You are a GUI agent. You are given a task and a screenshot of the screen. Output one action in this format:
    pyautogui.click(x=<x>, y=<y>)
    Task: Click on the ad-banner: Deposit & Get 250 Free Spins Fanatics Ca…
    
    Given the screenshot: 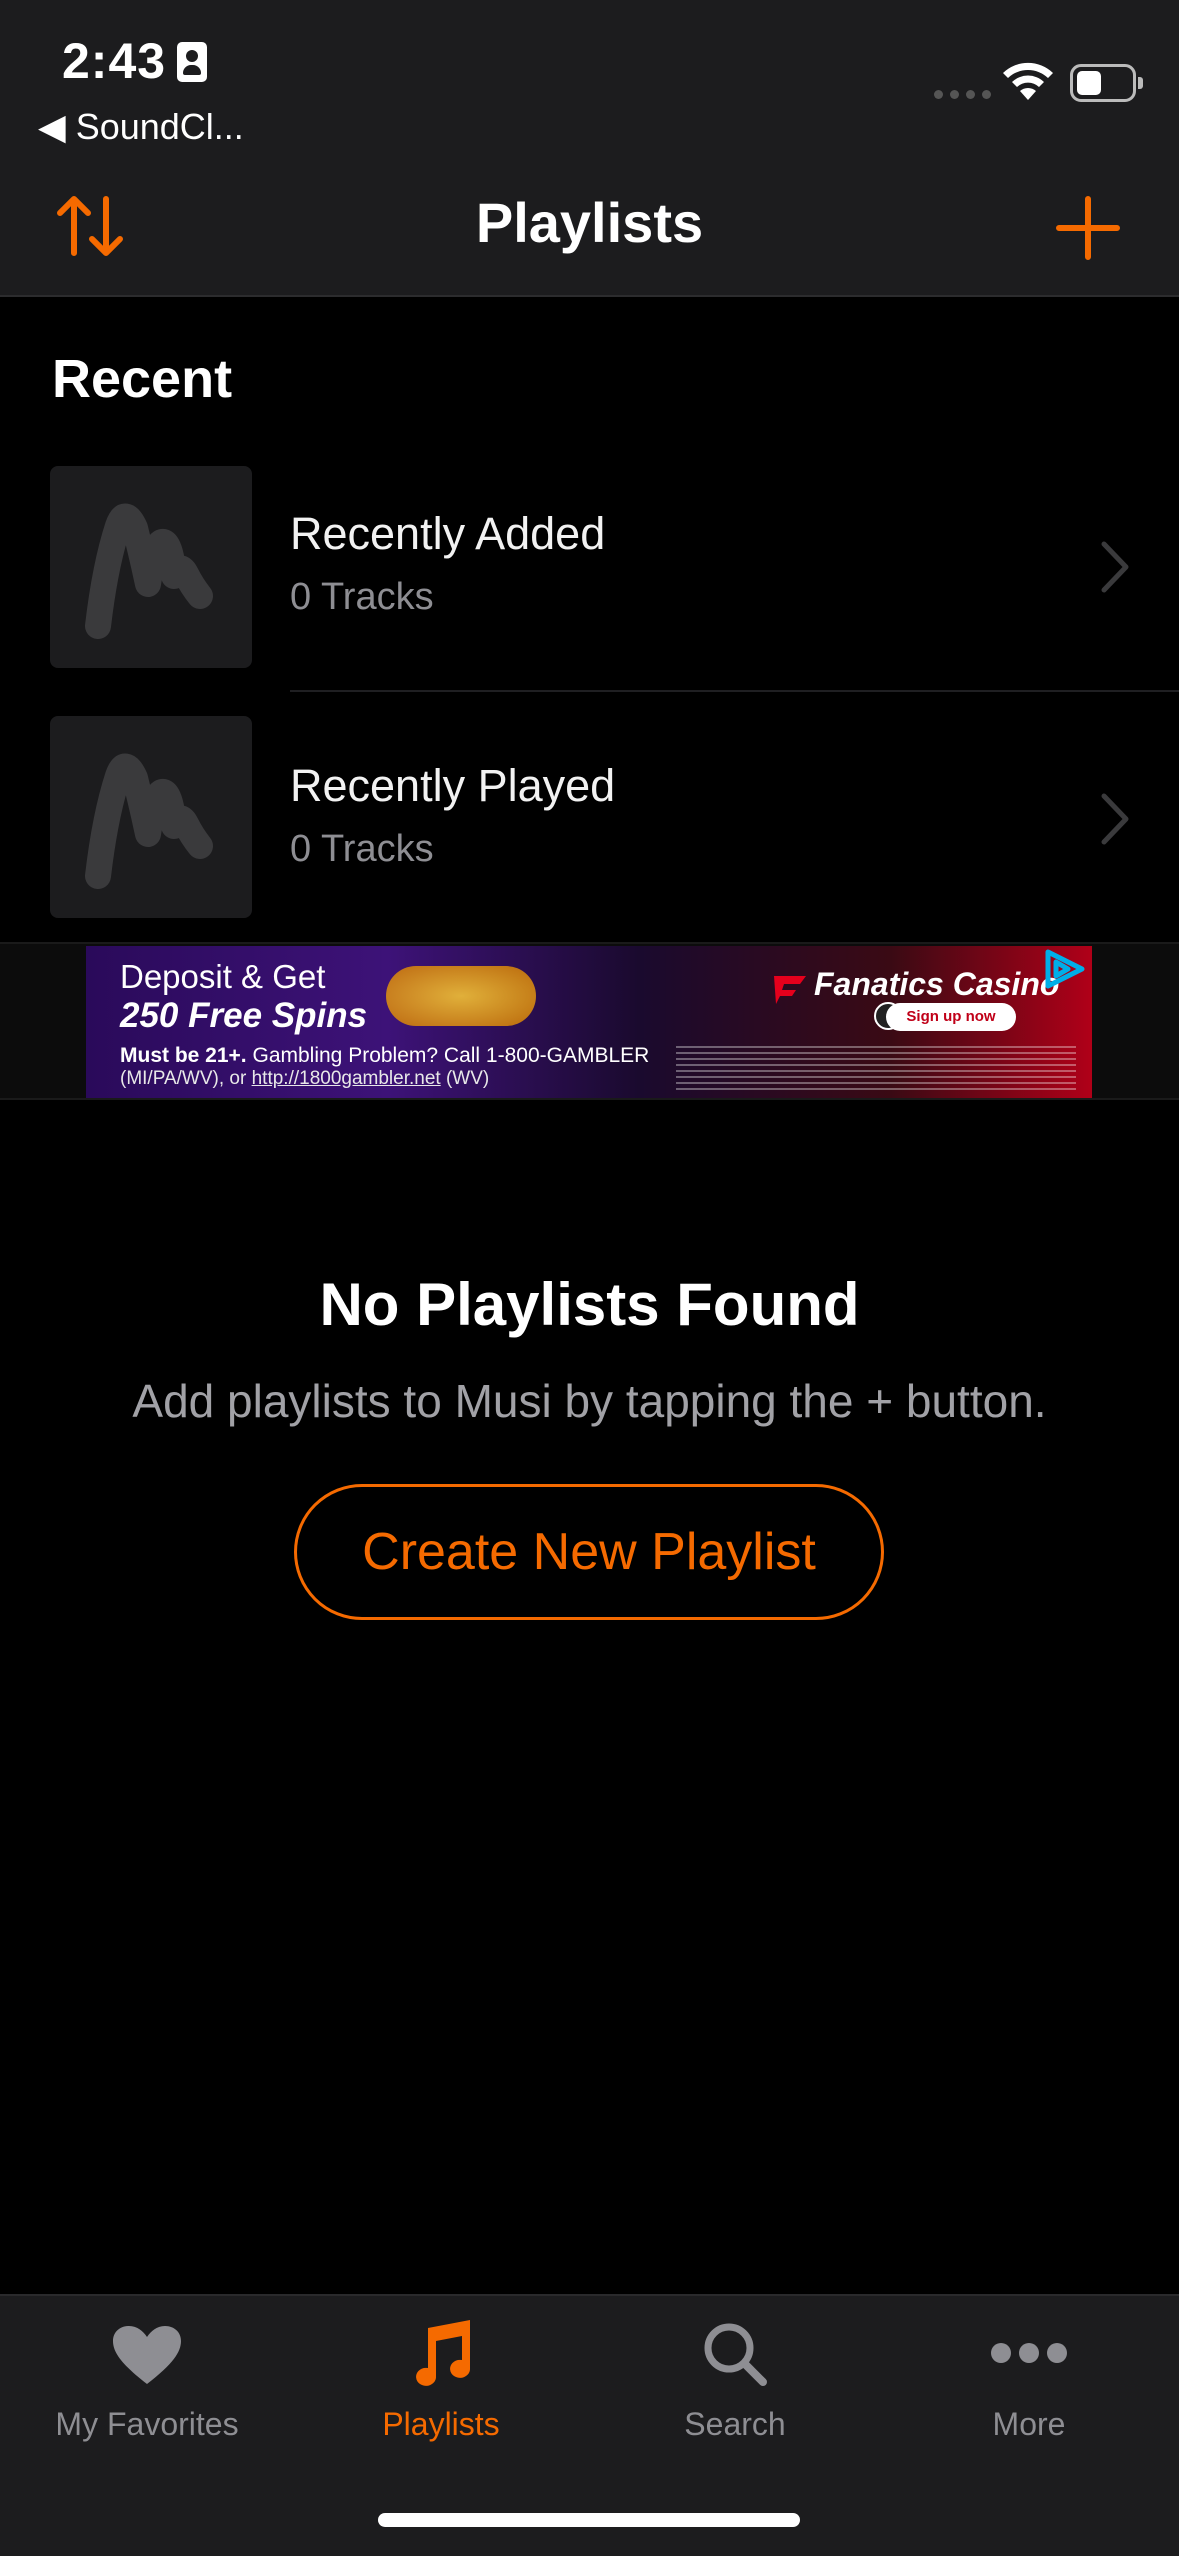 What is the action you would take?
    pyautogui.click(x=589, y=1022)
    